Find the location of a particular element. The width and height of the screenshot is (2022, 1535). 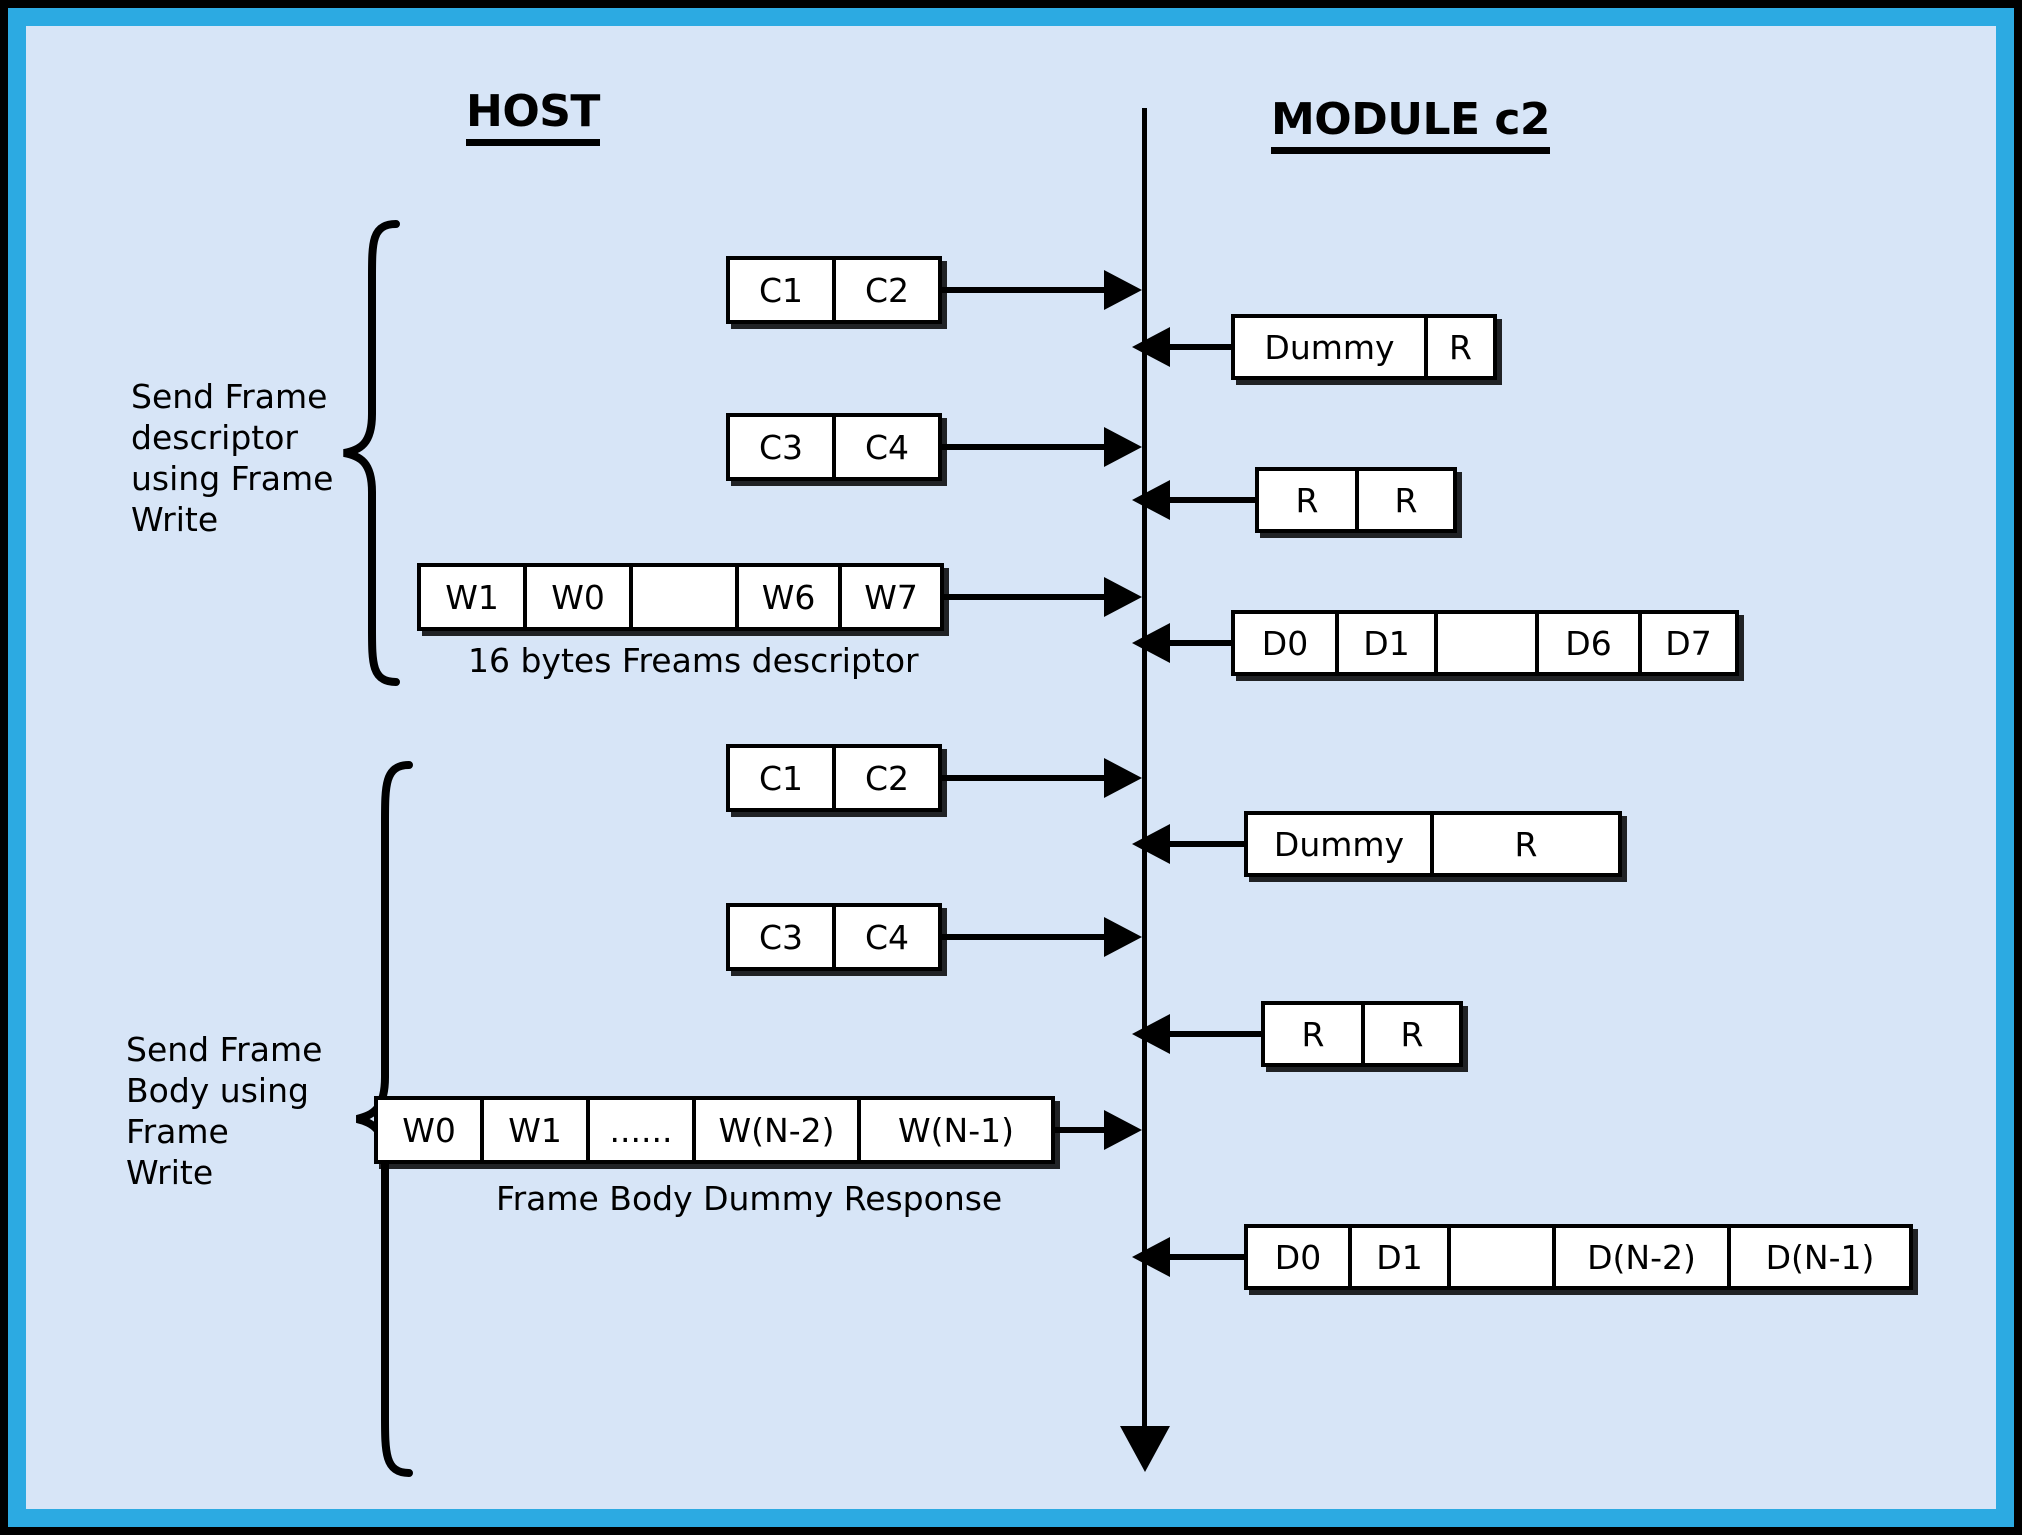

packet-m3: C3 C4 is located at coordinates (834, 447).